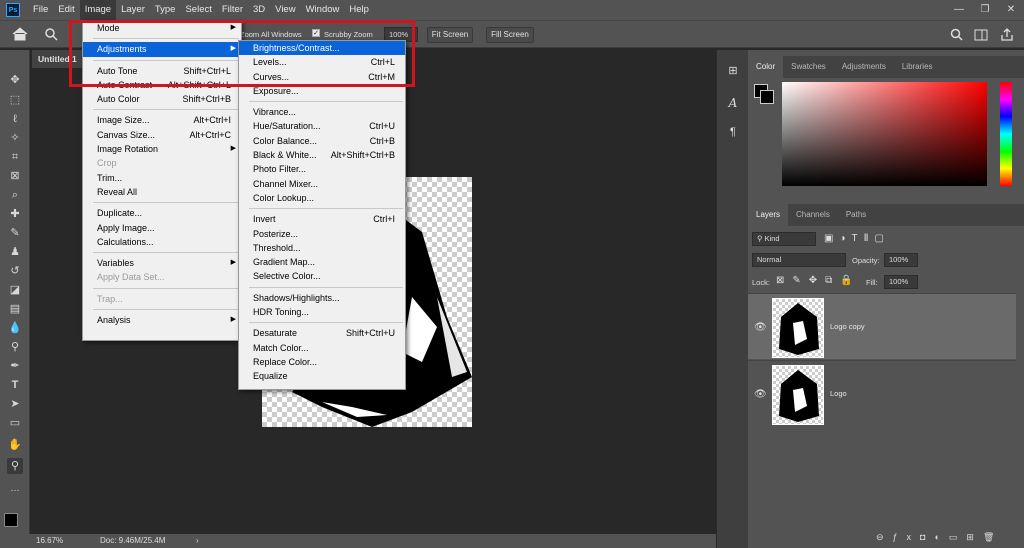 This screenshot has height=548, width=1024. Describe the element at coordinates (259, 10) in the screenshot. I see `menu-3d: 3D` at that location.